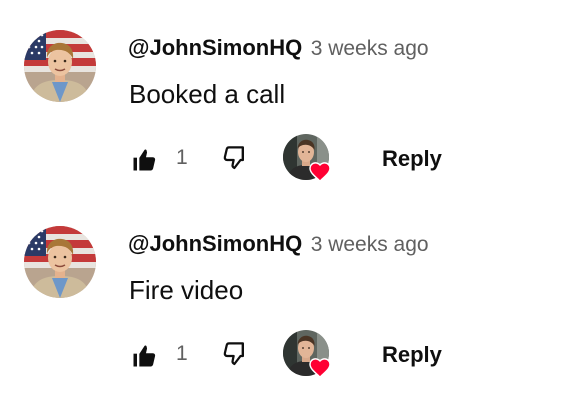 Image resolution: width=576 pixels, height=396 pixels. What do you see at coordinates (186, 290) in the screenshot?
I see `comment-text: Fire video` at bounding box center [186, 290].